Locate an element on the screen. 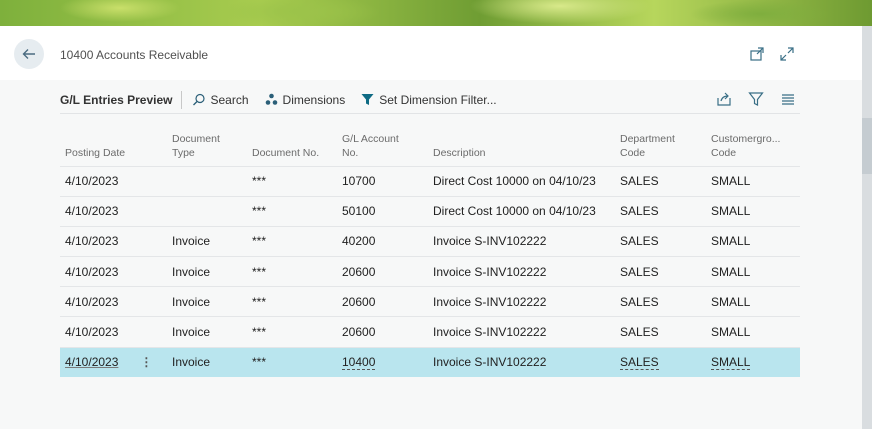  cell-gl-account-no: 10400 is located at coordinates (382, 362).